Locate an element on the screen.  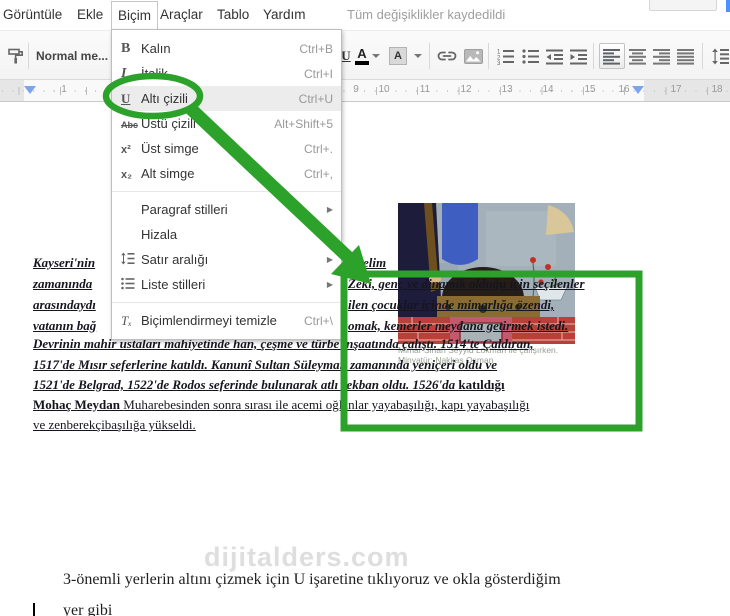
shortcut-label: Ctrl+, is located at coordinates (318, 173).